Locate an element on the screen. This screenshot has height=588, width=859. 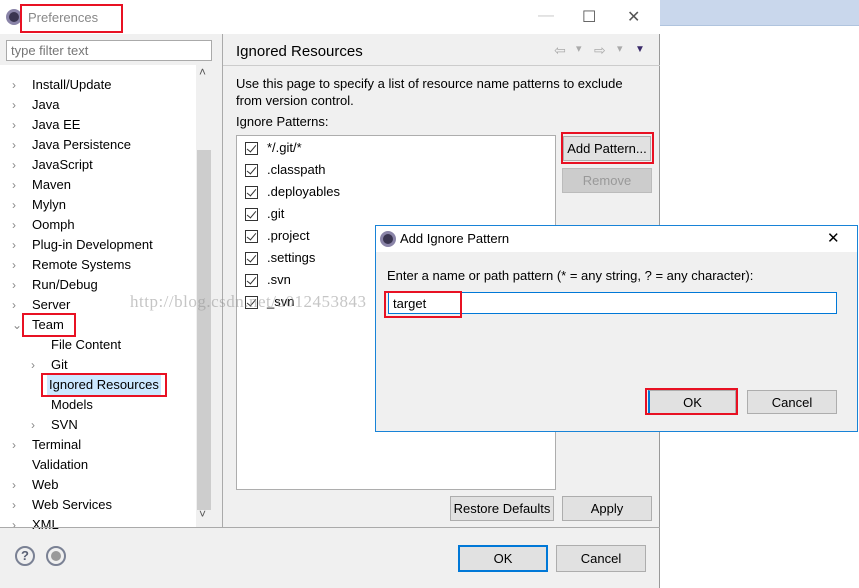
tree-item-label: Git is located at coordinates (59, 364).